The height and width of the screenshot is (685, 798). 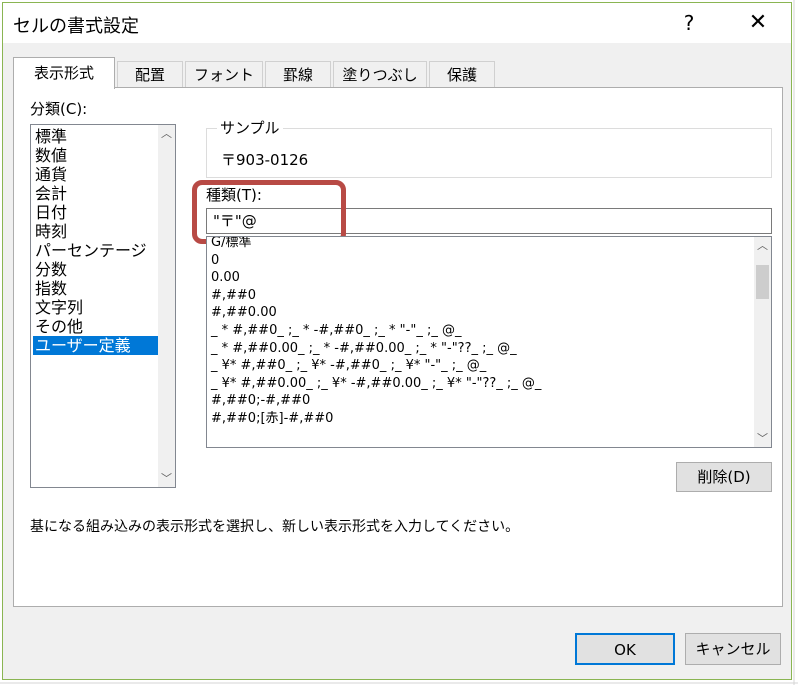 What do you see at coordinates (474, 296) in the screenshot?
I see `format-item: #,##0` at bounding box center [474, 296].